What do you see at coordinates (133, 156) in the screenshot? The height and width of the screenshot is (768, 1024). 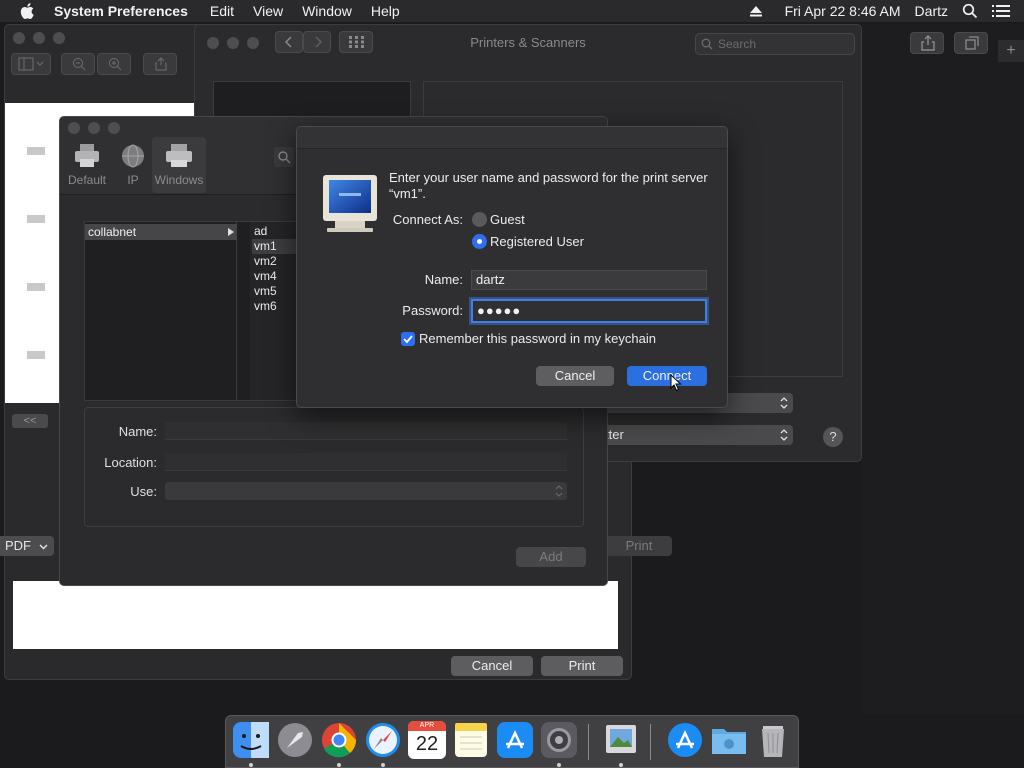 I see `globe-icon` at bounding box center [133, 156].